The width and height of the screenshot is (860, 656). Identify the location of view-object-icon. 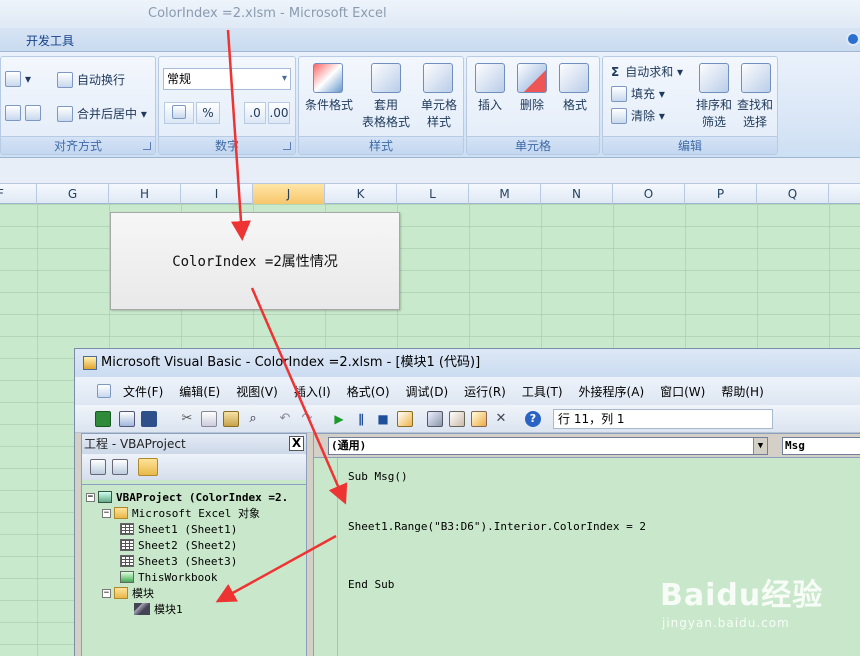
(120, 467).